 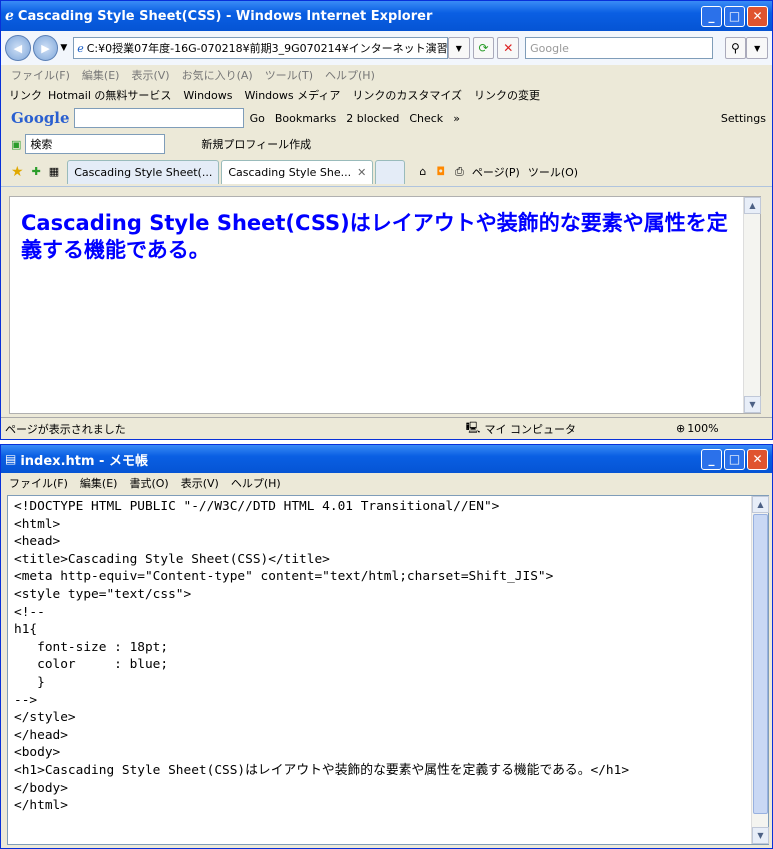 I want to click on page-scrollbar: ▲ ▼, so click(x=752, y=305).